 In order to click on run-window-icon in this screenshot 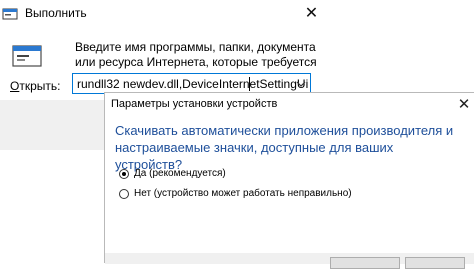, I will do `click(10, 14)`.